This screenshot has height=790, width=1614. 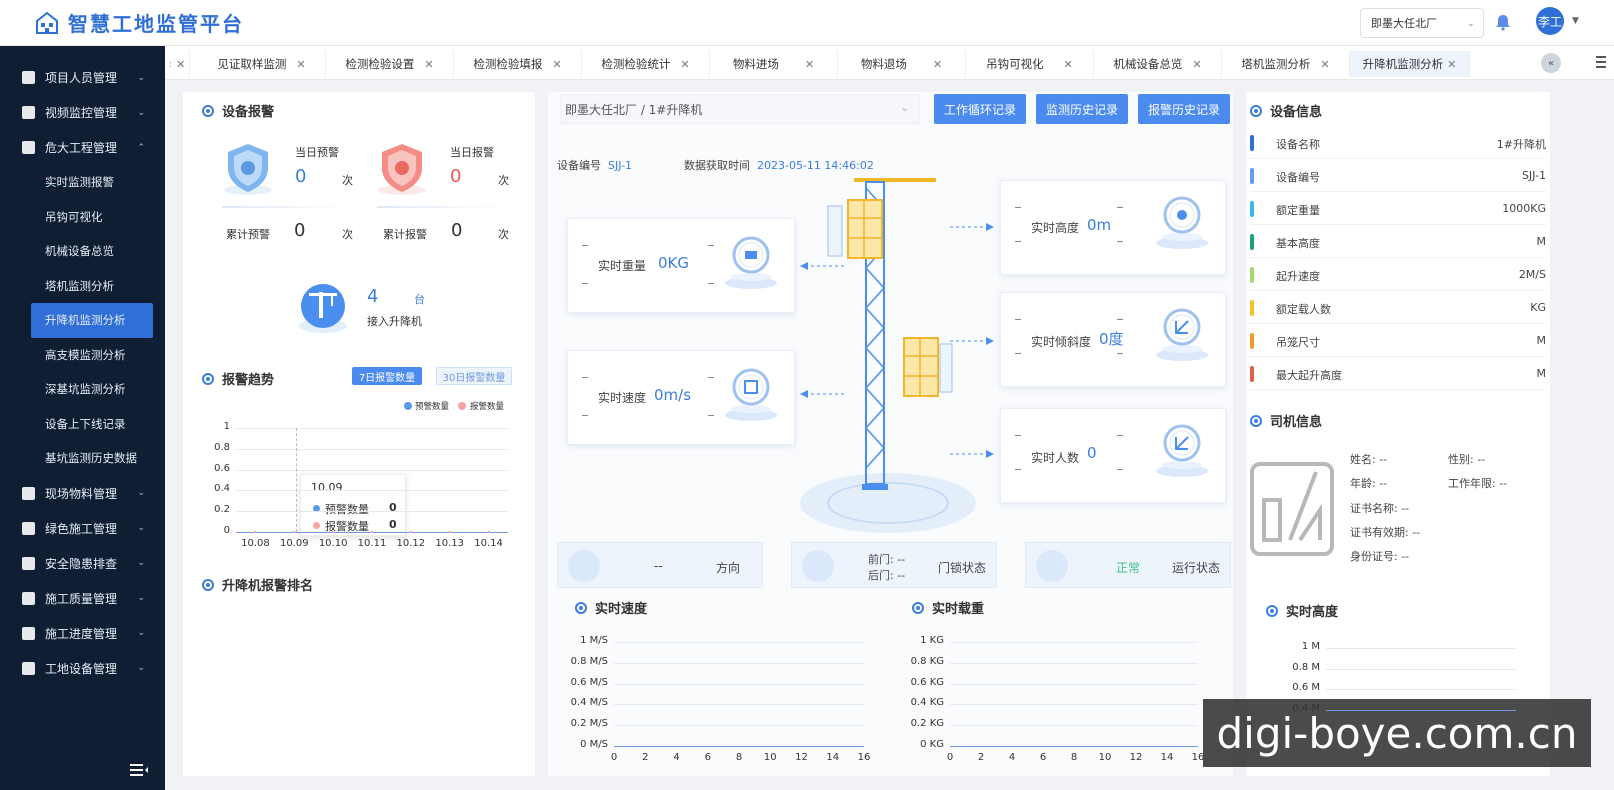 I want to click on weight-card: 实时重量 0KG, so click(x=681, y=265).